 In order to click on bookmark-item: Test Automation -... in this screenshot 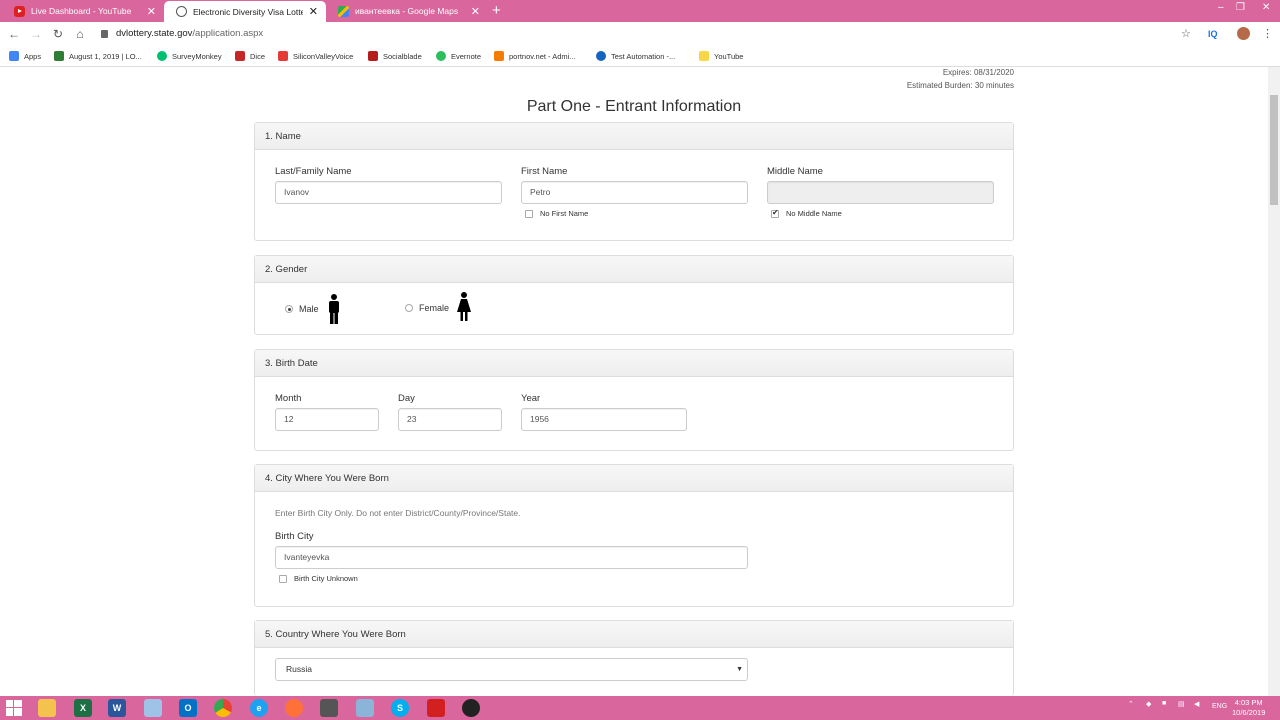, I will do `click(635, 56)`.